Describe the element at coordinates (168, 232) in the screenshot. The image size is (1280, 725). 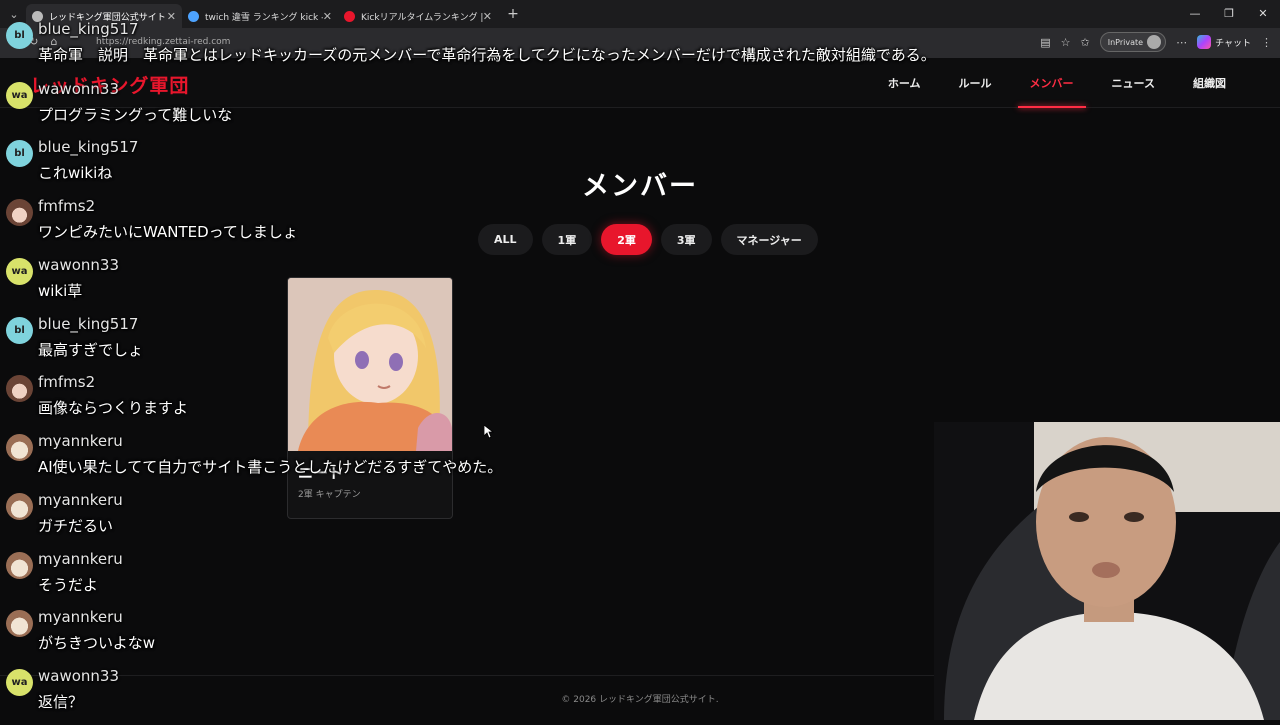
I see `chat-text: ワンピみたいにWANTEDってしましょ` at that location.